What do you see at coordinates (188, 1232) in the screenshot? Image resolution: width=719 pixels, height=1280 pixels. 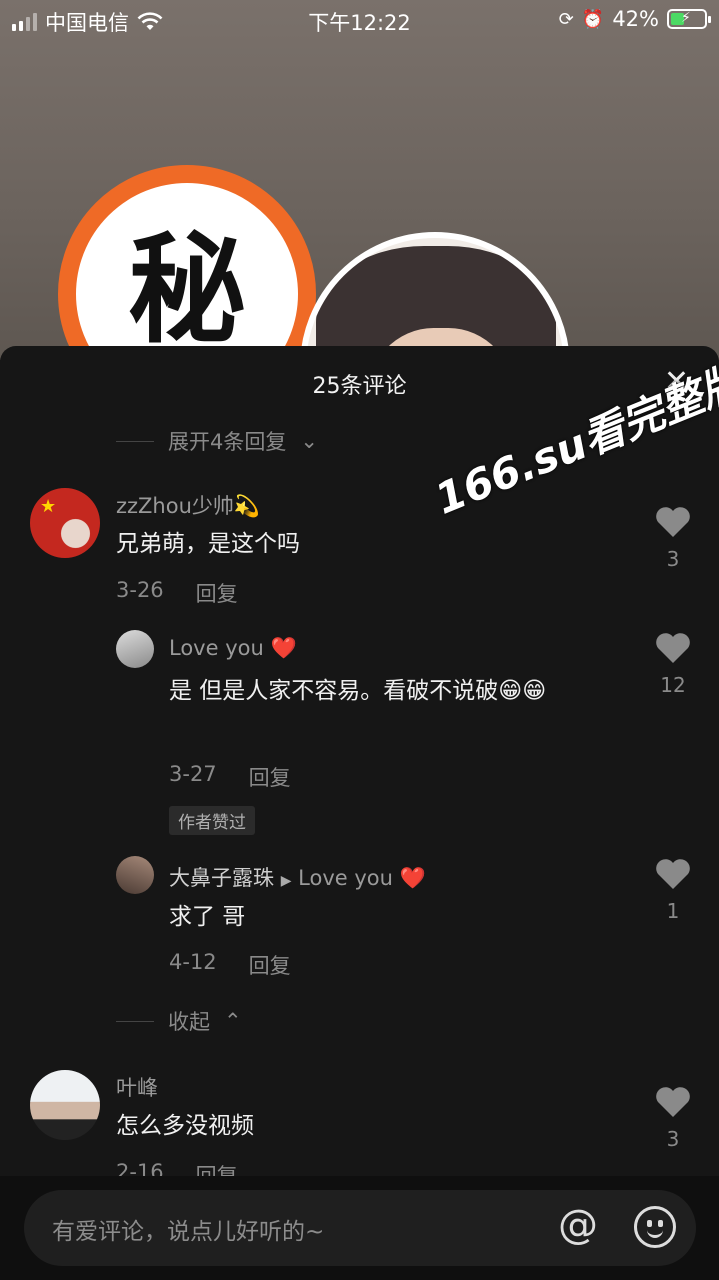 I see `input-placeholder: 有爱评论，说点儿好听的~` at bounding box center [188, 1232].